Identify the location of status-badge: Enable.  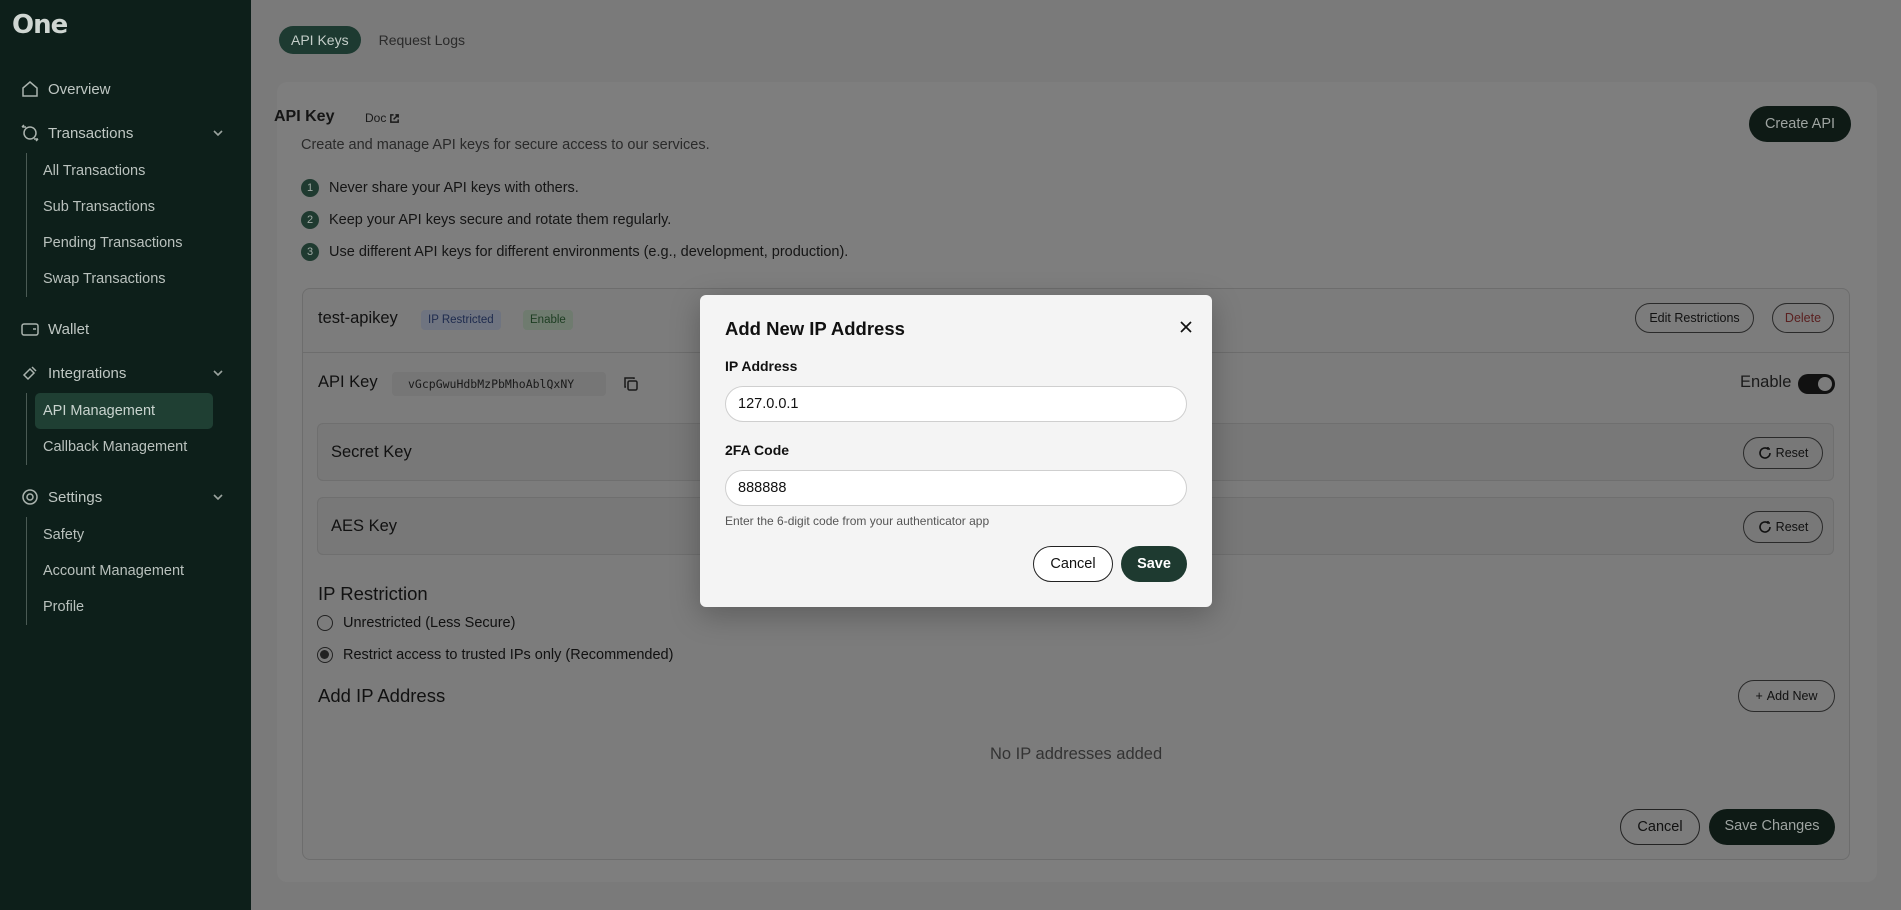
(548, 320).